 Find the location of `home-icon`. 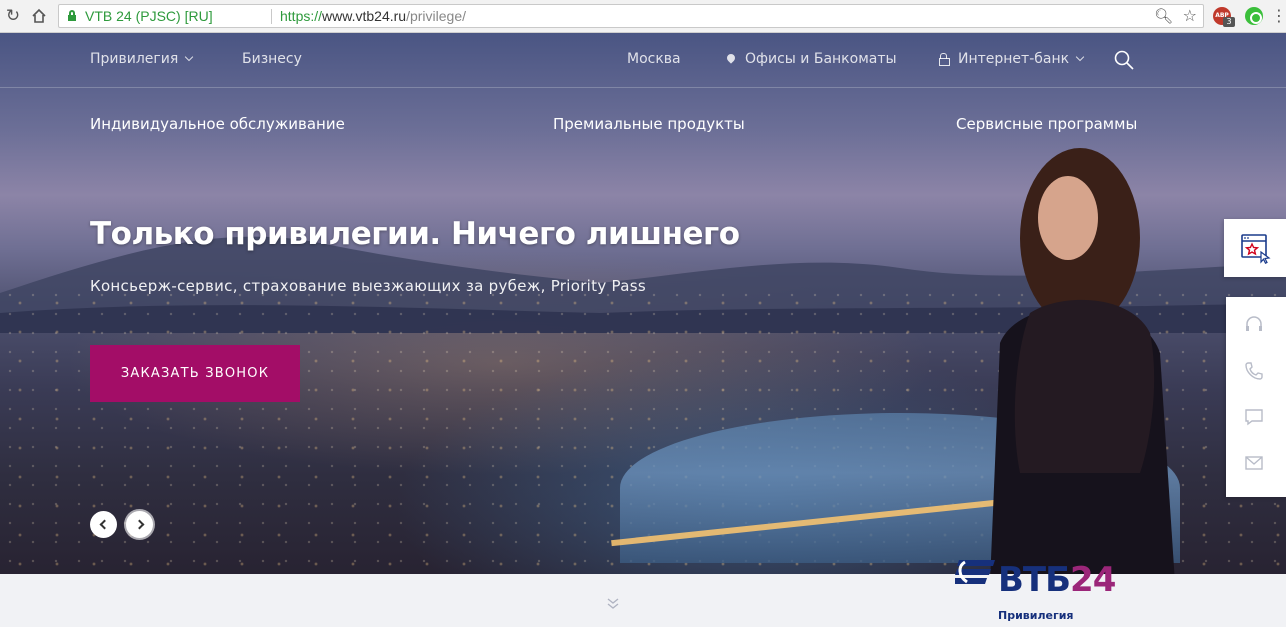

home-icon is located at coordinates (39, 16).